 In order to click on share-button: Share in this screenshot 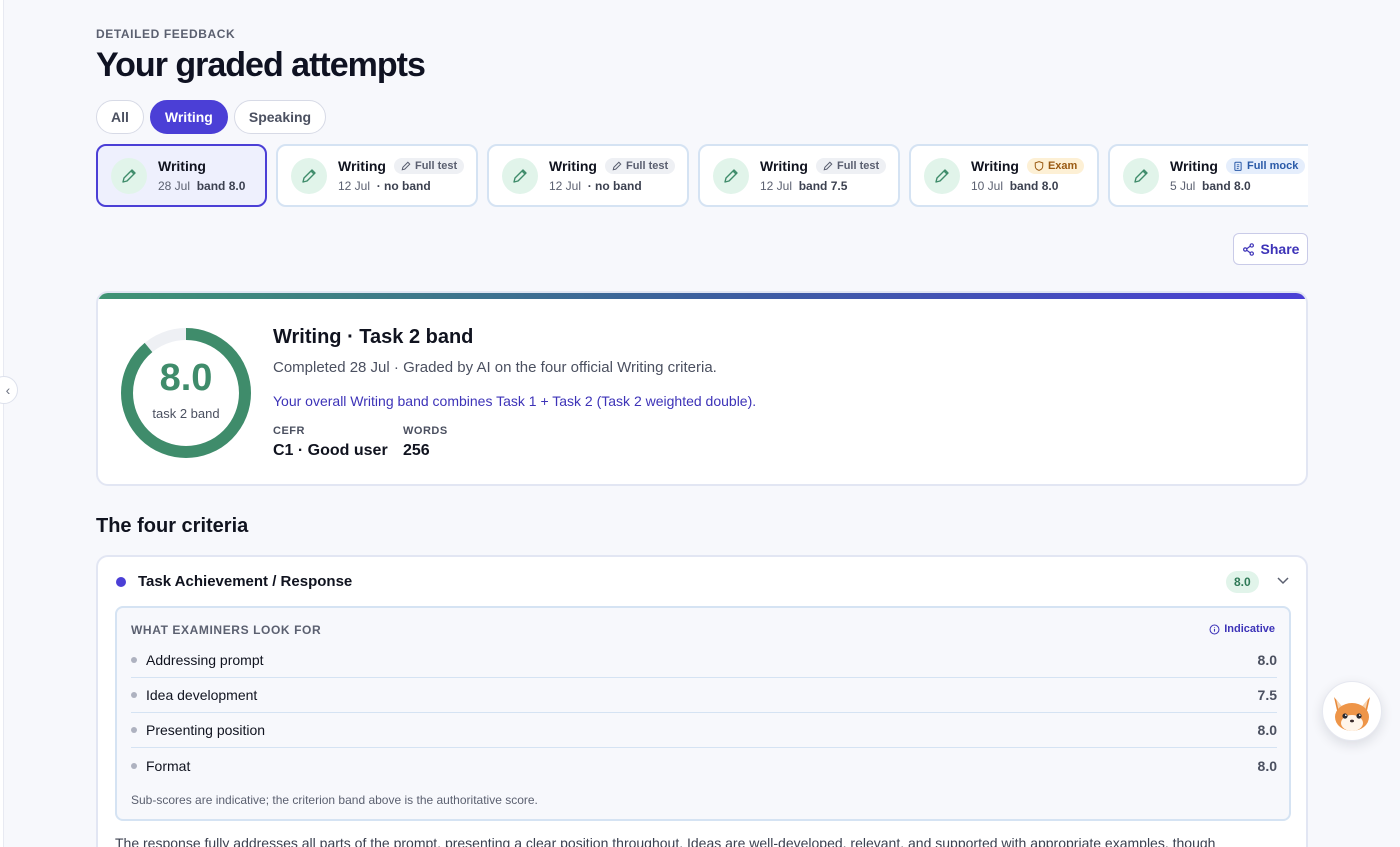, I will do `click(1270, 249)`.